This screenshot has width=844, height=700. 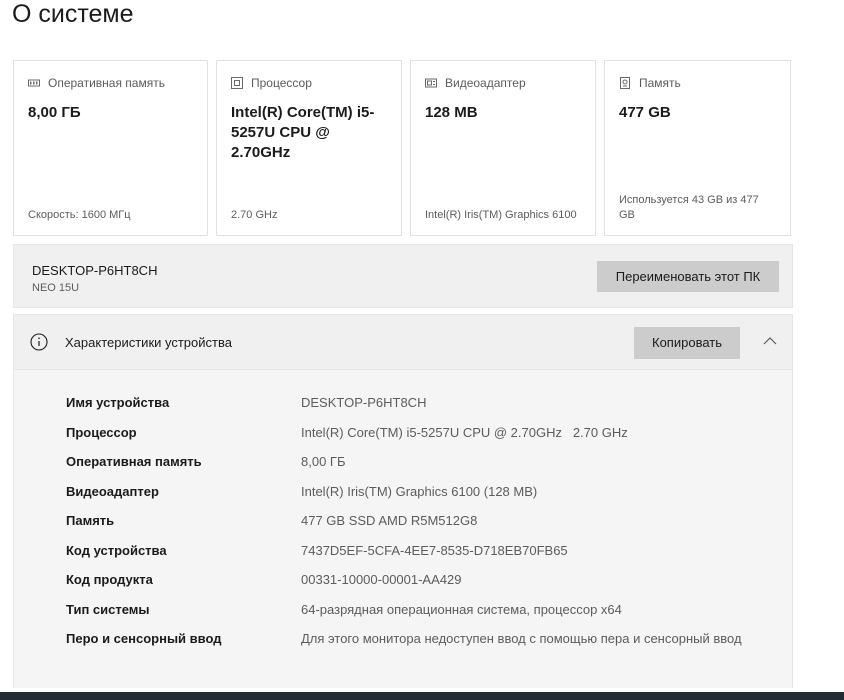 I want to click on spec-label: Код устройства, so click(x=116, y=550).